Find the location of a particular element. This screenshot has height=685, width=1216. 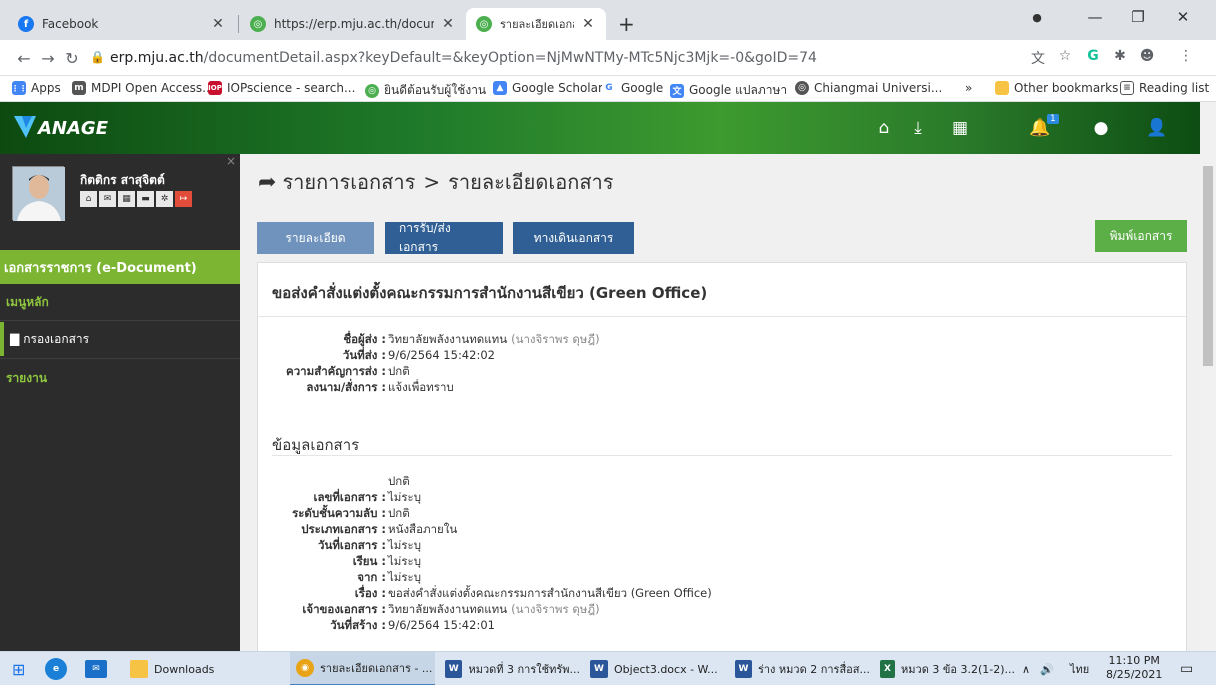

doc-info-row: ประเภทเอกสาร : หนังสือภายใน is located at coordinates (357, 529).